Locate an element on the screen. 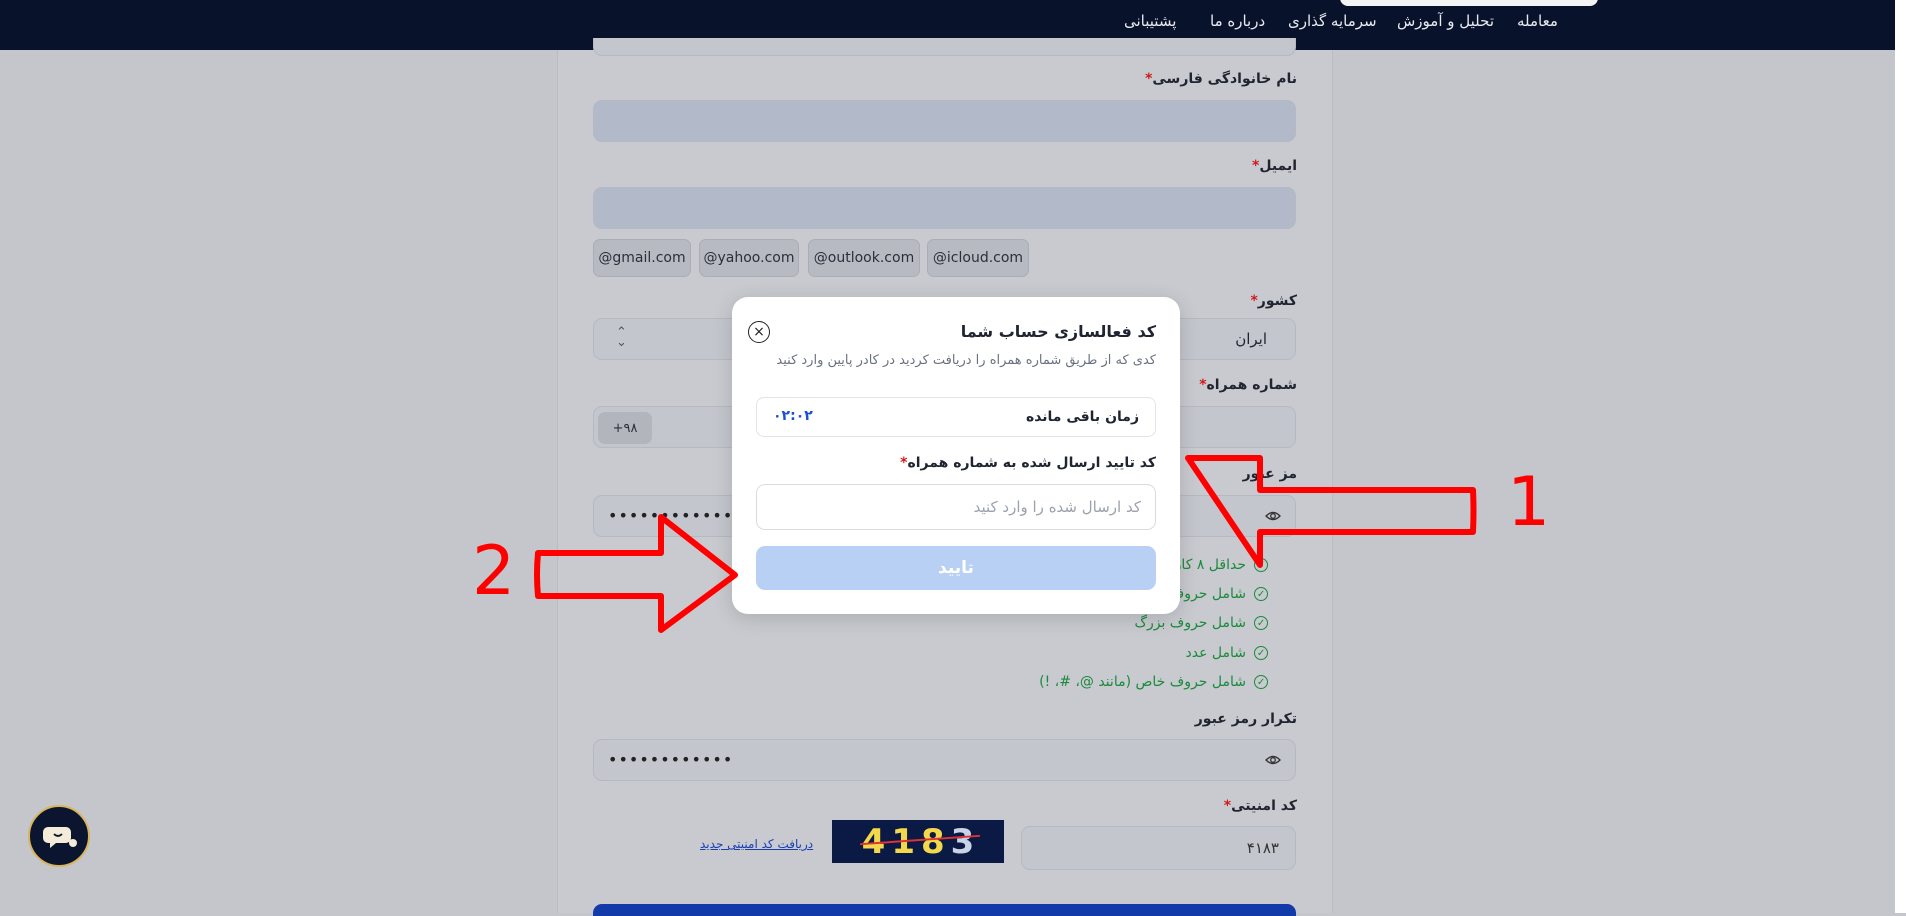  annotation-overlay is located at coordinates (1005, 544).